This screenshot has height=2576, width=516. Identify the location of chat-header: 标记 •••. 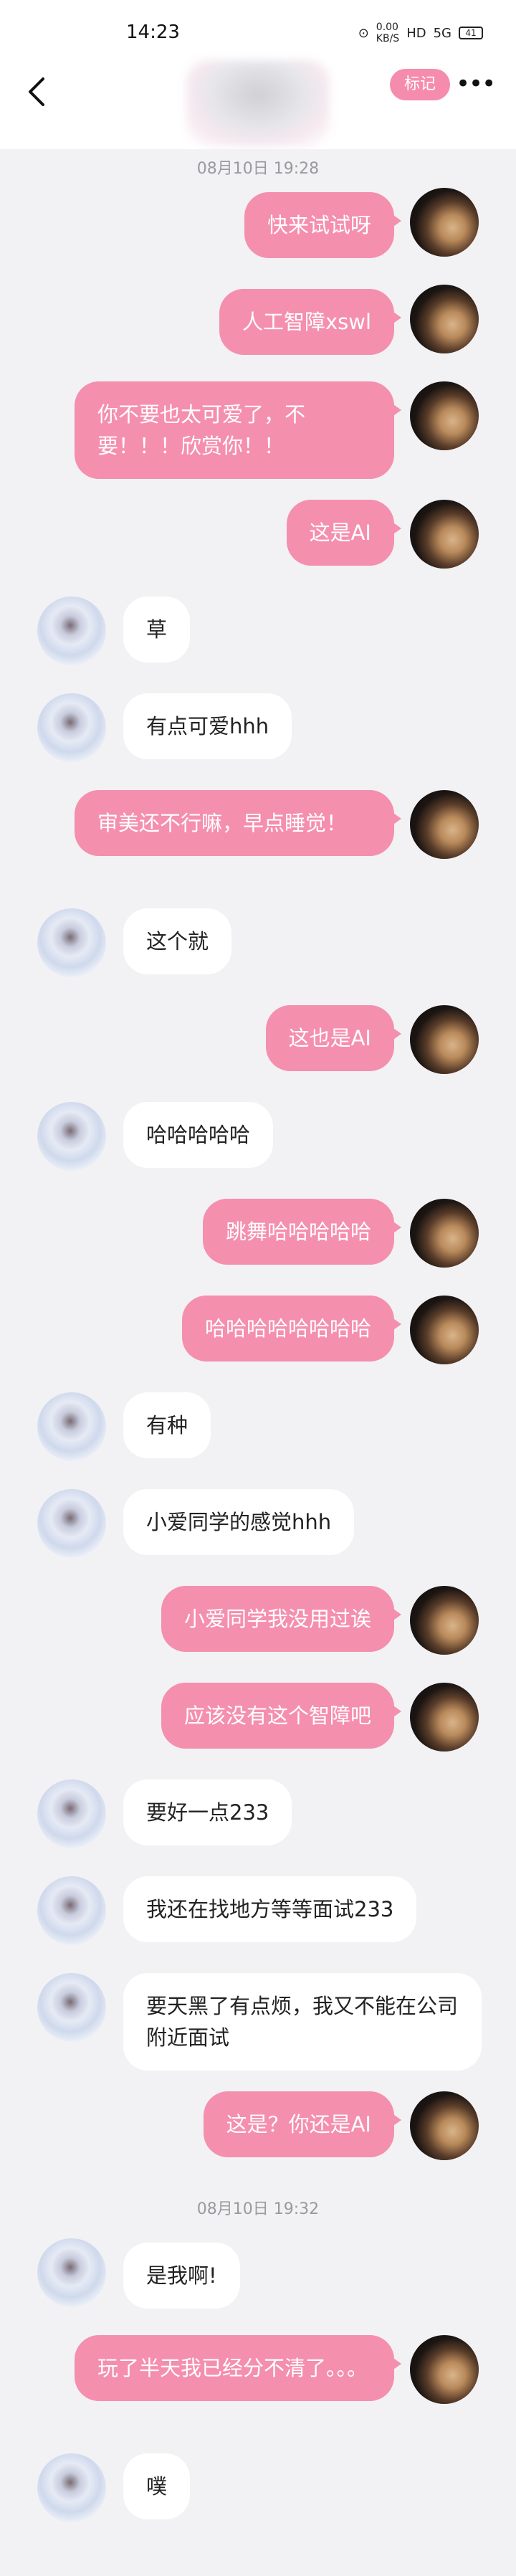
(258, 104).